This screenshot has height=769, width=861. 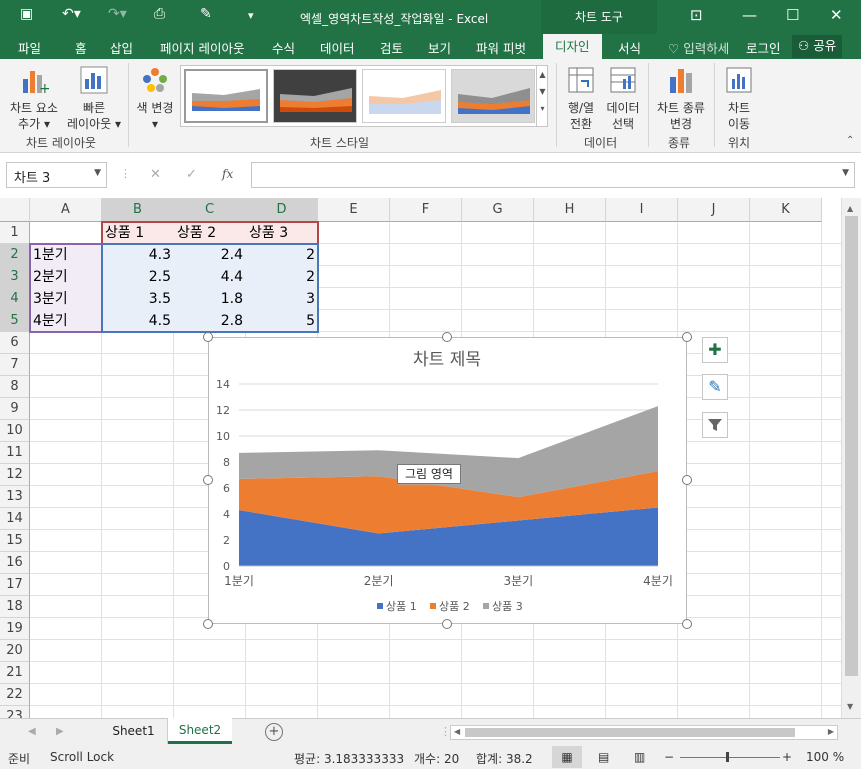 I want to click on change-chart-type-button: 차트 종류 변경, so click(x=681, y=97).